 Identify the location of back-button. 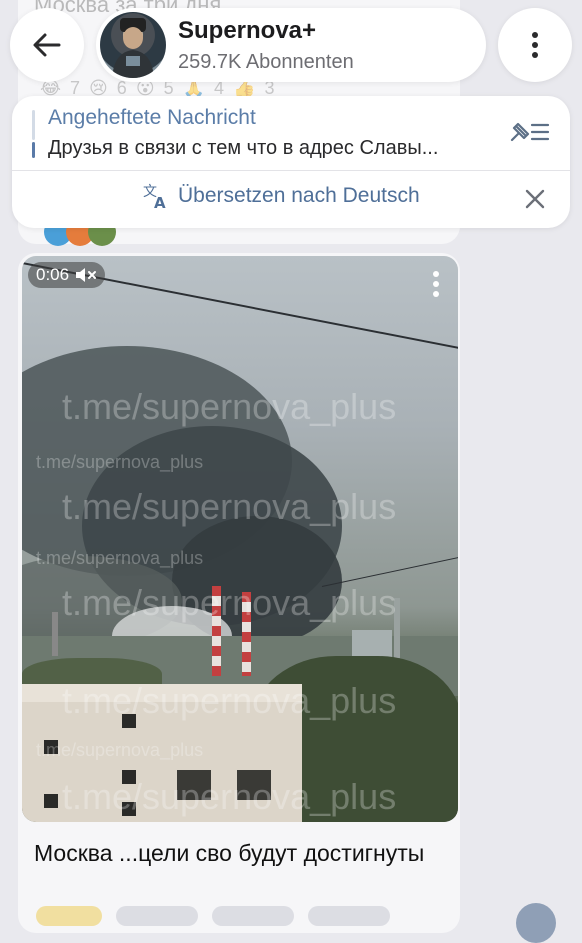
(47, 45).